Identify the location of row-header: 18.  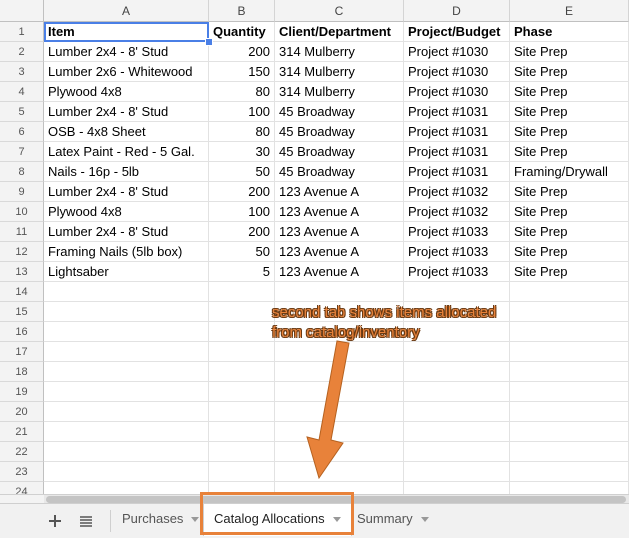
(22, 372).